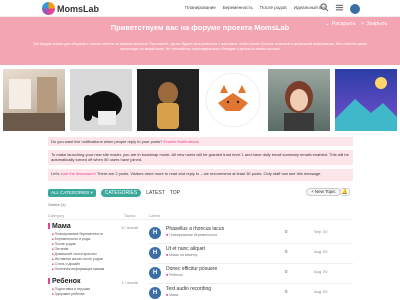  I want to click on header-icons, so click(340, 8).